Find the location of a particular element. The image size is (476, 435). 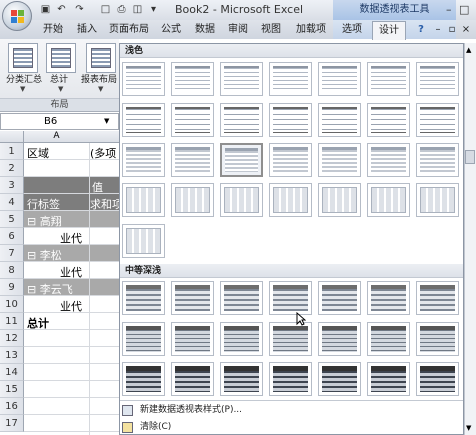

maximize-icon: □ is located at coordinates (464, 9).